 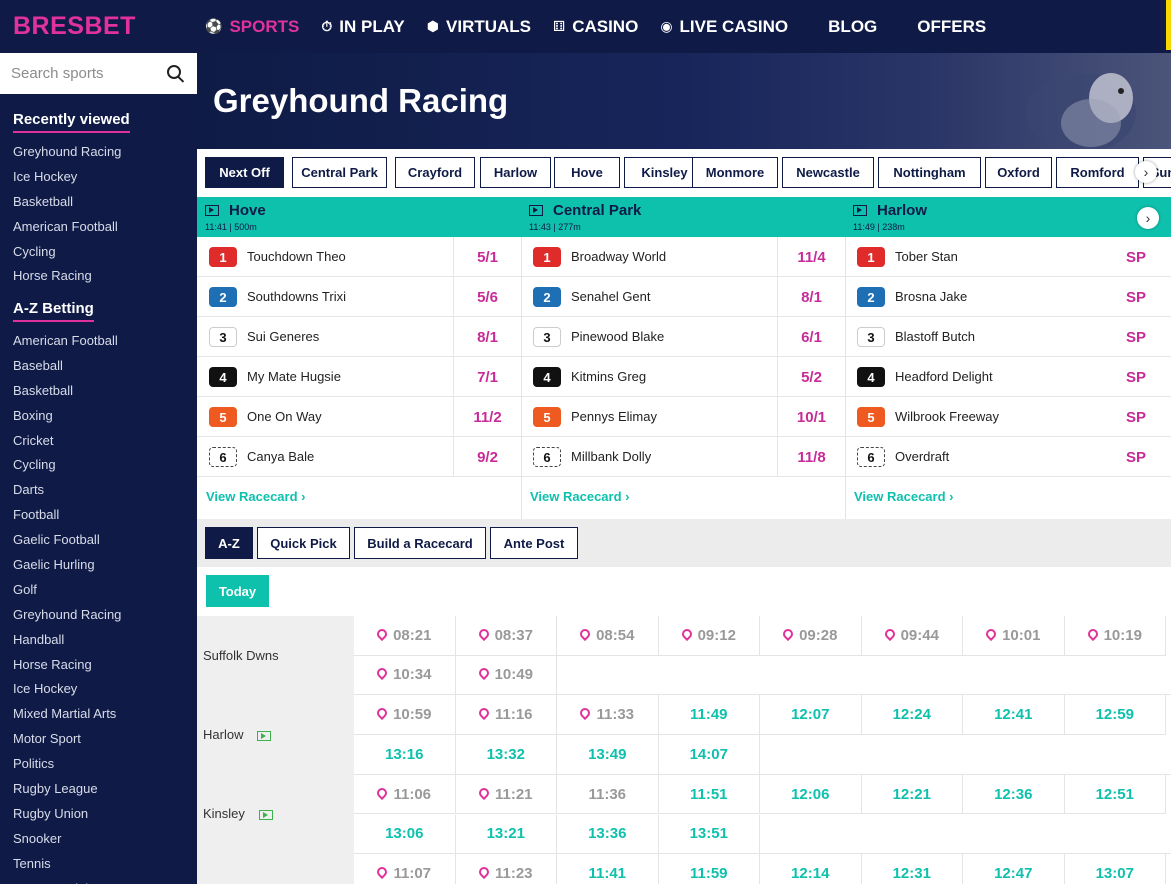 I want to click on runner-row: 4 My Mate Hugsie 7/1, so click(x=359, y=377).